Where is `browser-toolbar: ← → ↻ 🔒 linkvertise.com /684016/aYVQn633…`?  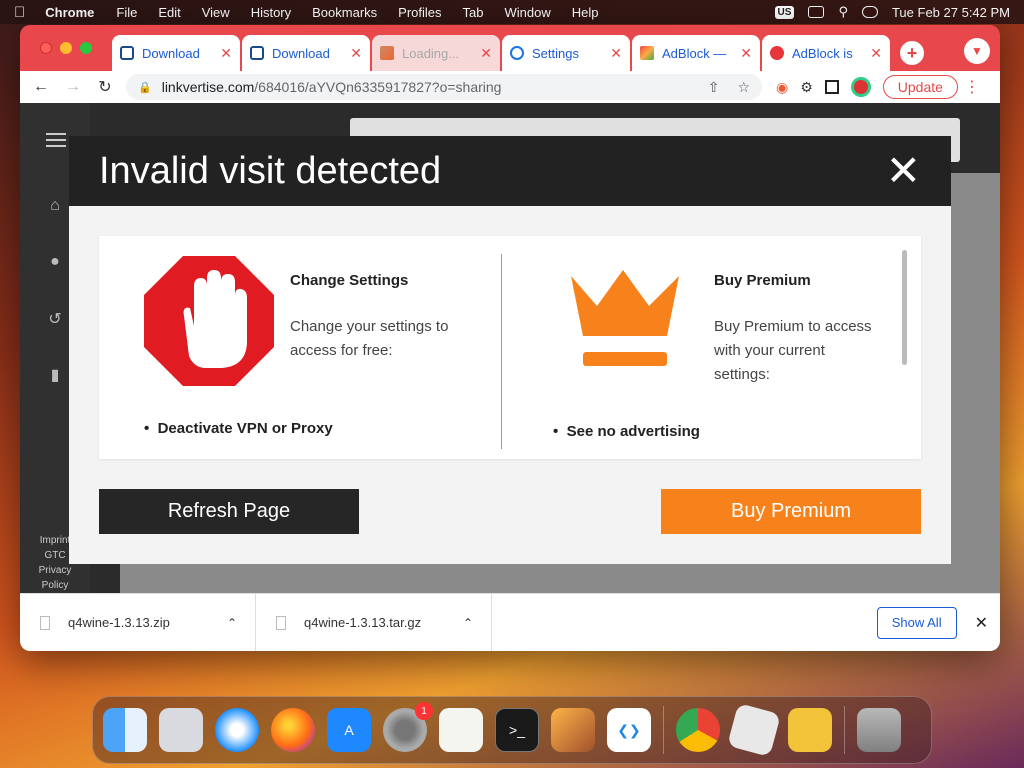
browser-toolbar: ← → ↻ 🔒 linkvertise.com /684016/aYVQn633… is located at coordinates (510, 87).